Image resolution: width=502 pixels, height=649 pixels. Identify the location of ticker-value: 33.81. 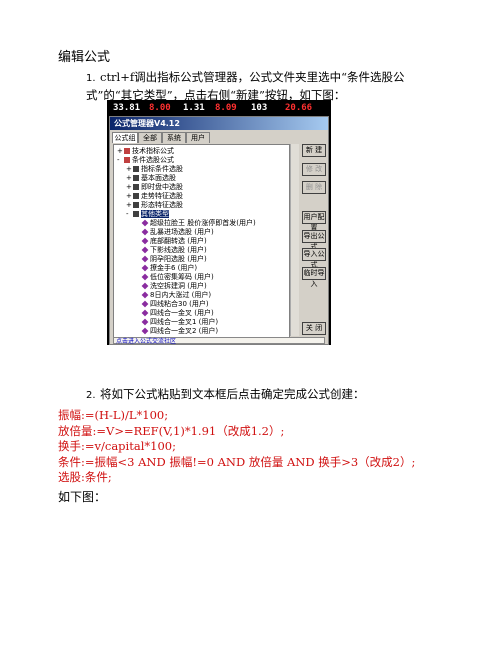
(127, 108).